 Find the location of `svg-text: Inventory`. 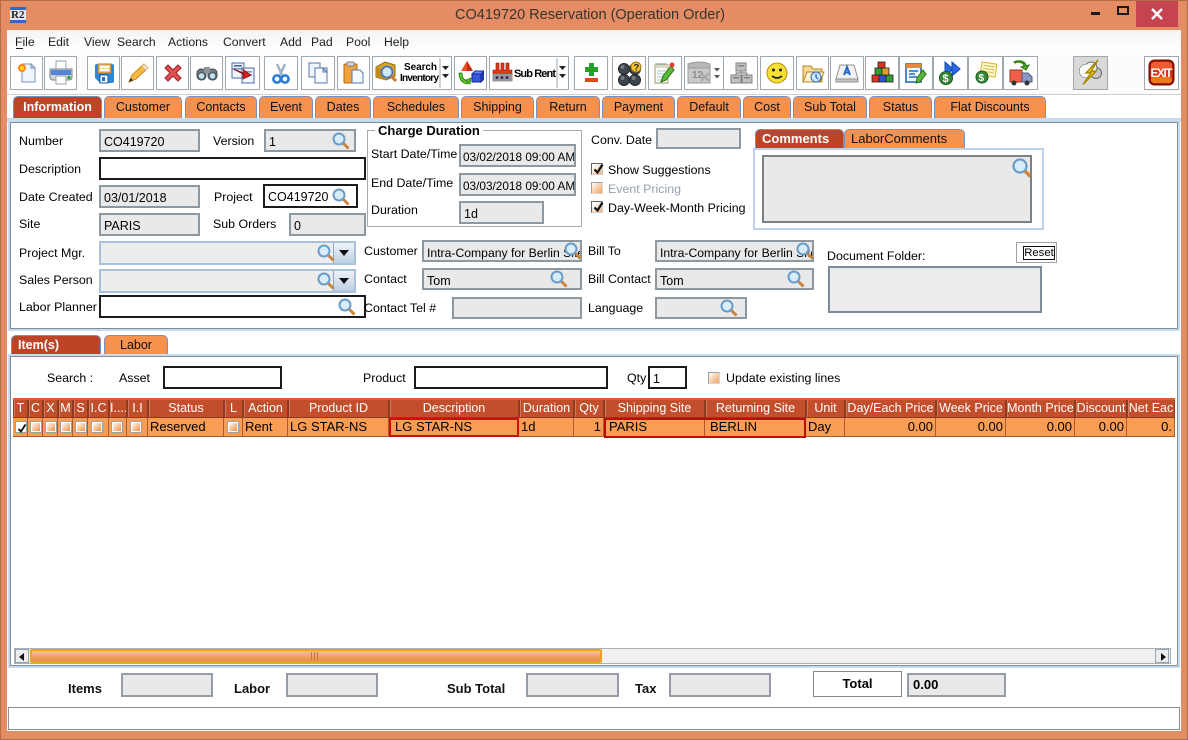

svg-text: Inventory is located at coordinates (419, 78).